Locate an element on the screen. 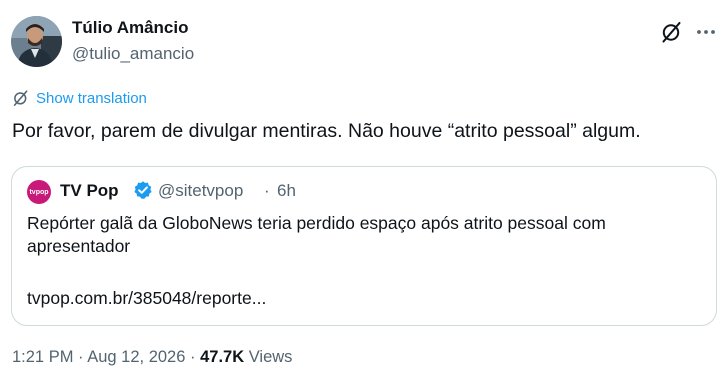  views-count: 47.7K is located at coordinates (222, 357).